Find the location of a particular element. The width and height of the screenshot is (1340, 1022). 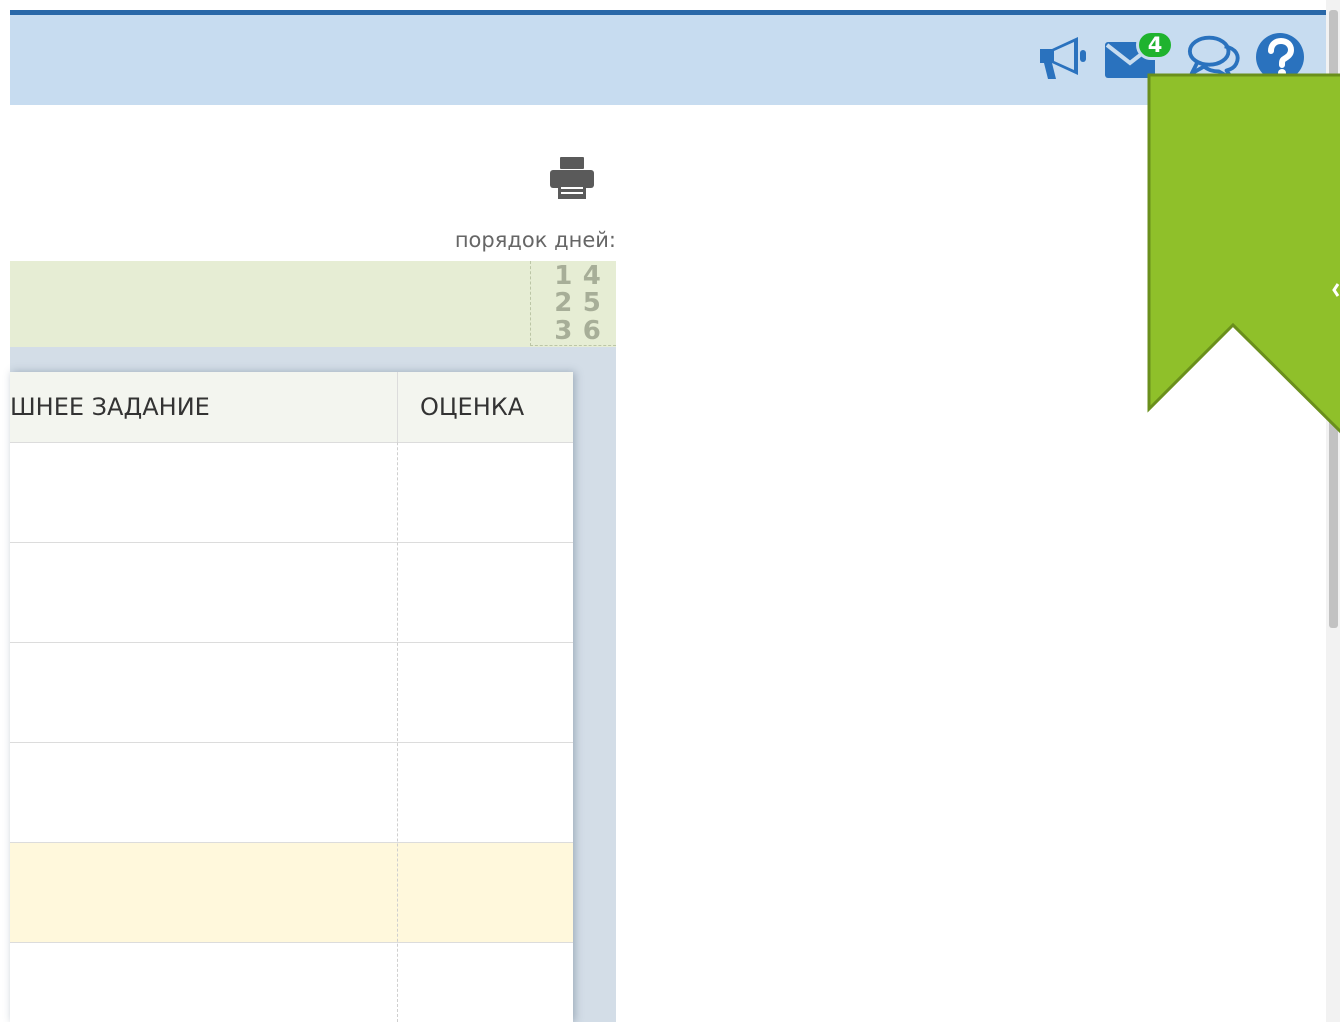

table-row-highlighted is located at coordinates (291, 893).